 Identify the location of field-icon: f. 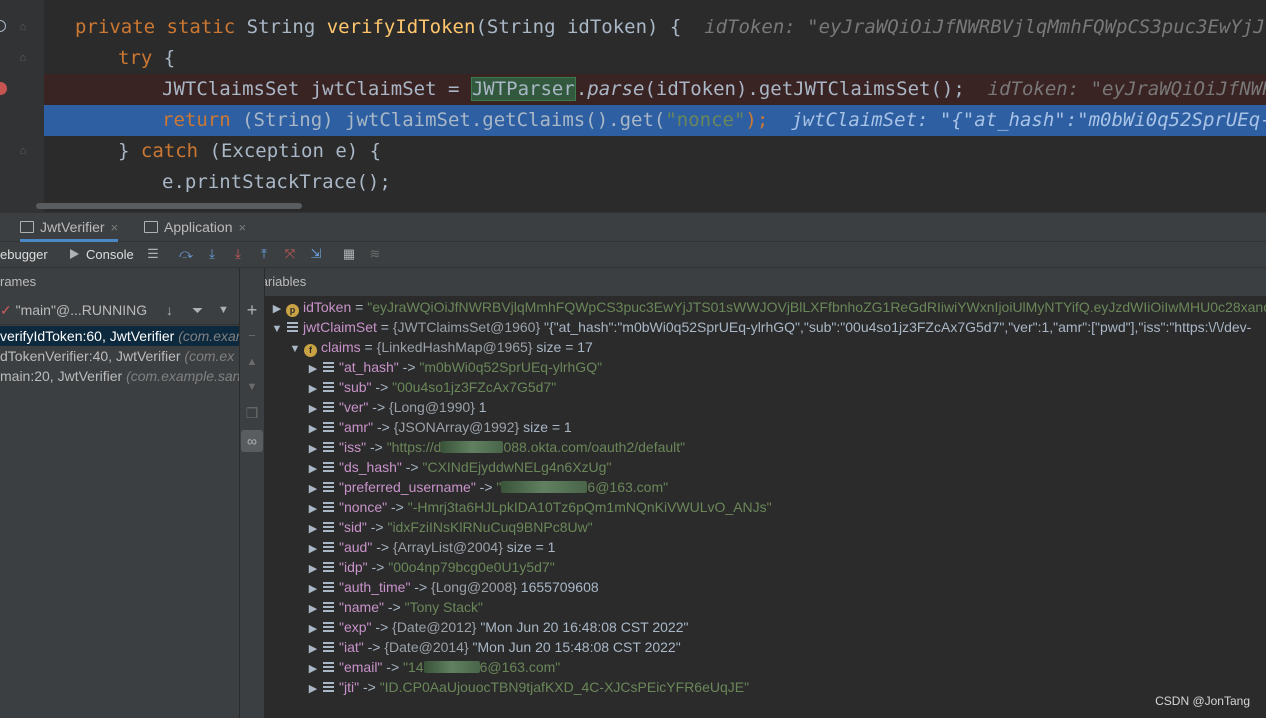
(310, 350).